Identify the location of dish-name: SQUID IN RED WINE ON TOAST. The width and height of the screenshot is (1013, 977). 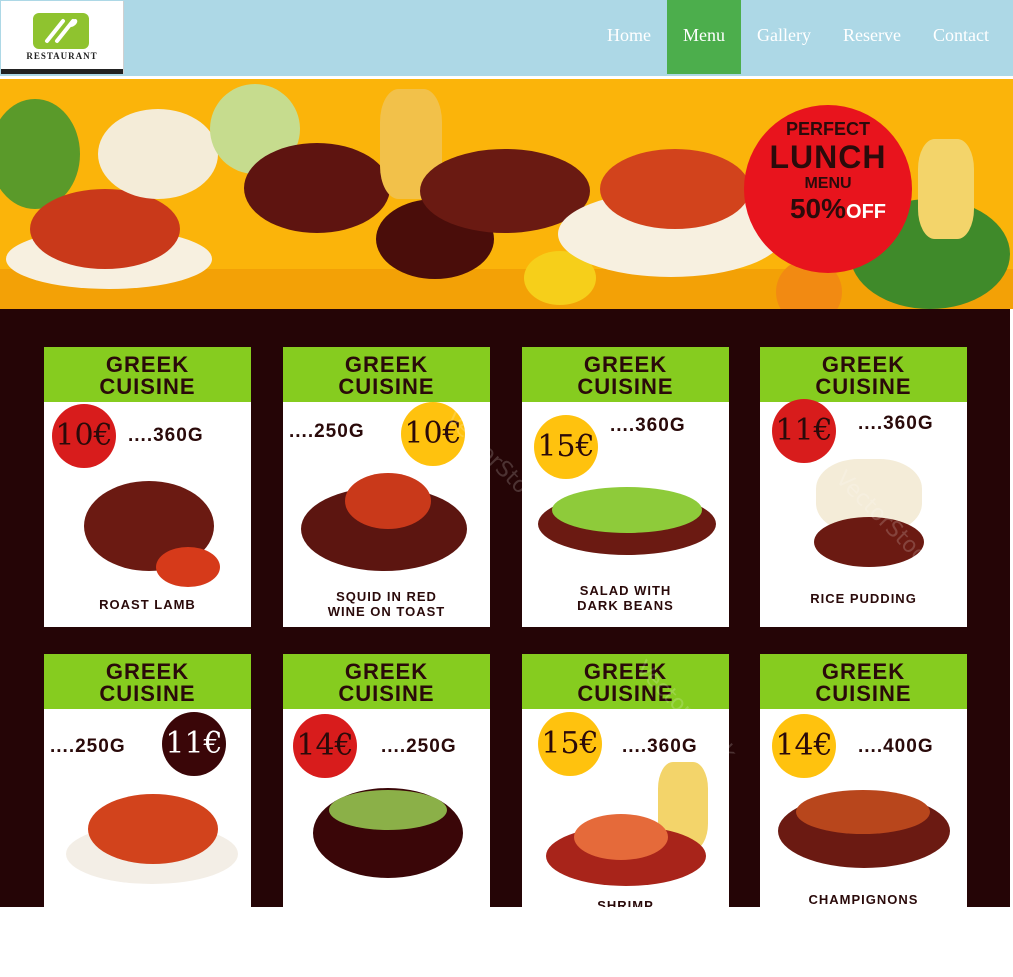
(386, 604).